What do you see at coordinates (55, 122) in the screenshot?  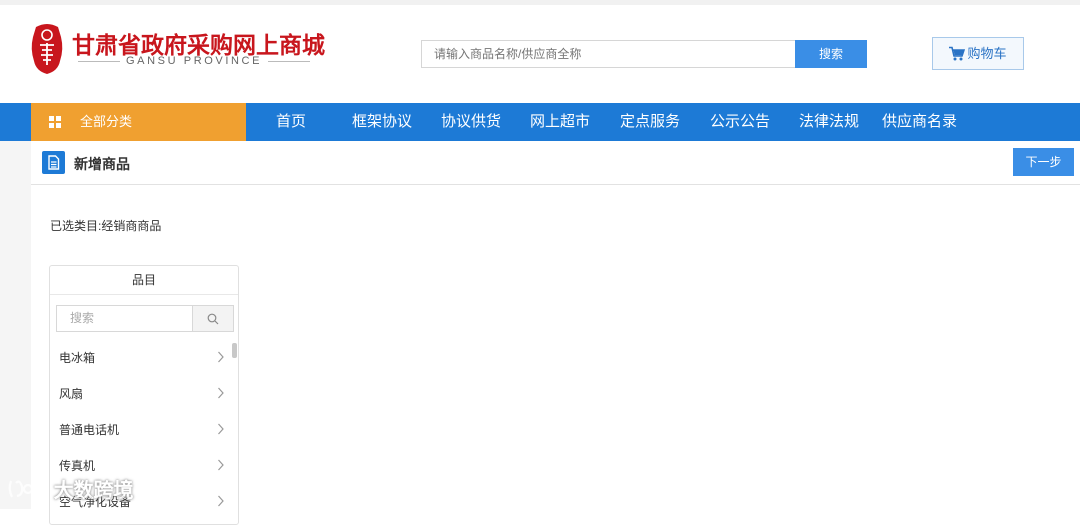 I see `grid-icon` at bounding box center [55, 122].